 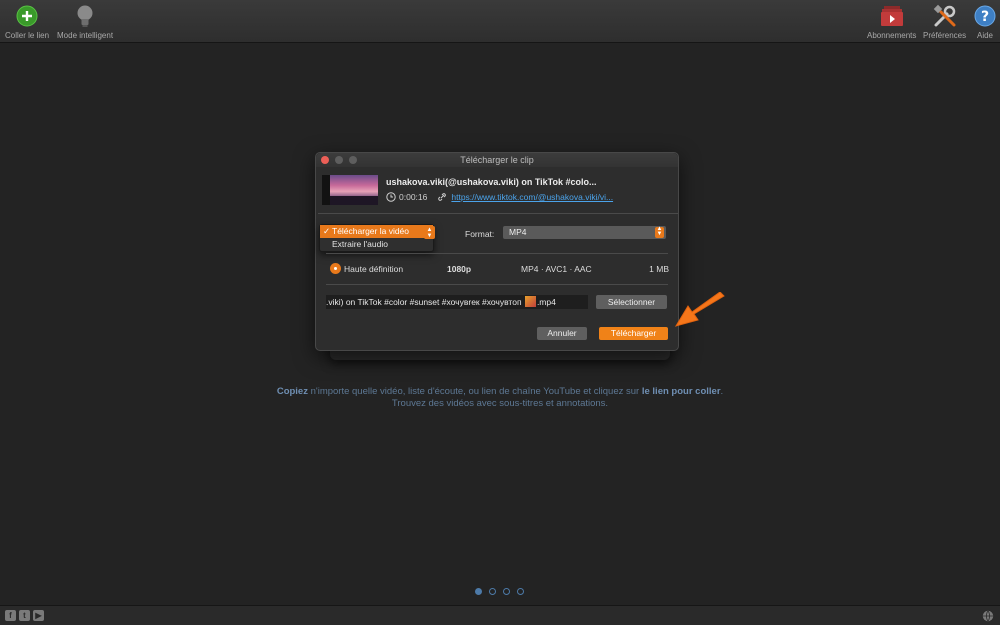 What do you see at coordinates (350, 190) in the screenshot?
I see `clip-thumbnail` at bounding box center [350, 190].